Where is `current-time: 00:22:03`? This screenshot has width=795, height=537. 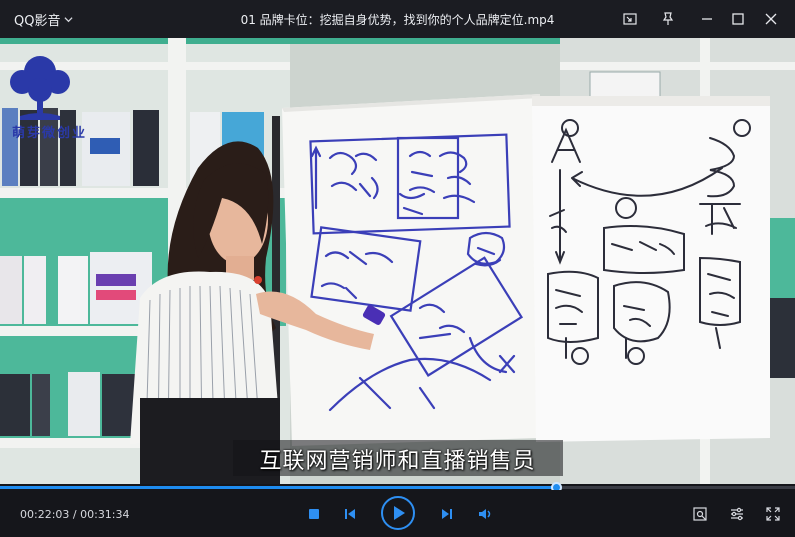
current-time: 00:22:03 is located at coordinates (45, 514).